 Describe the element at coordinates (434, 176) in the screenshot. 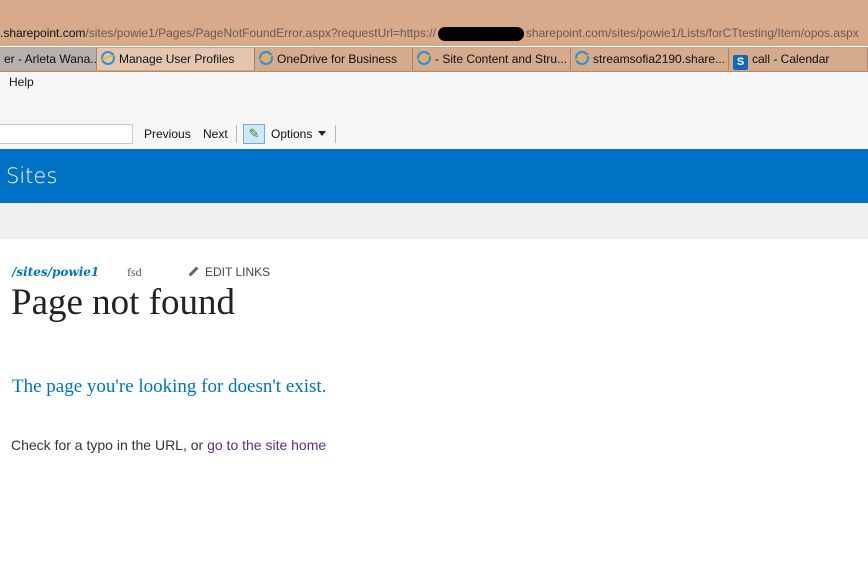

I see `suite-bar: Sites` at that location.